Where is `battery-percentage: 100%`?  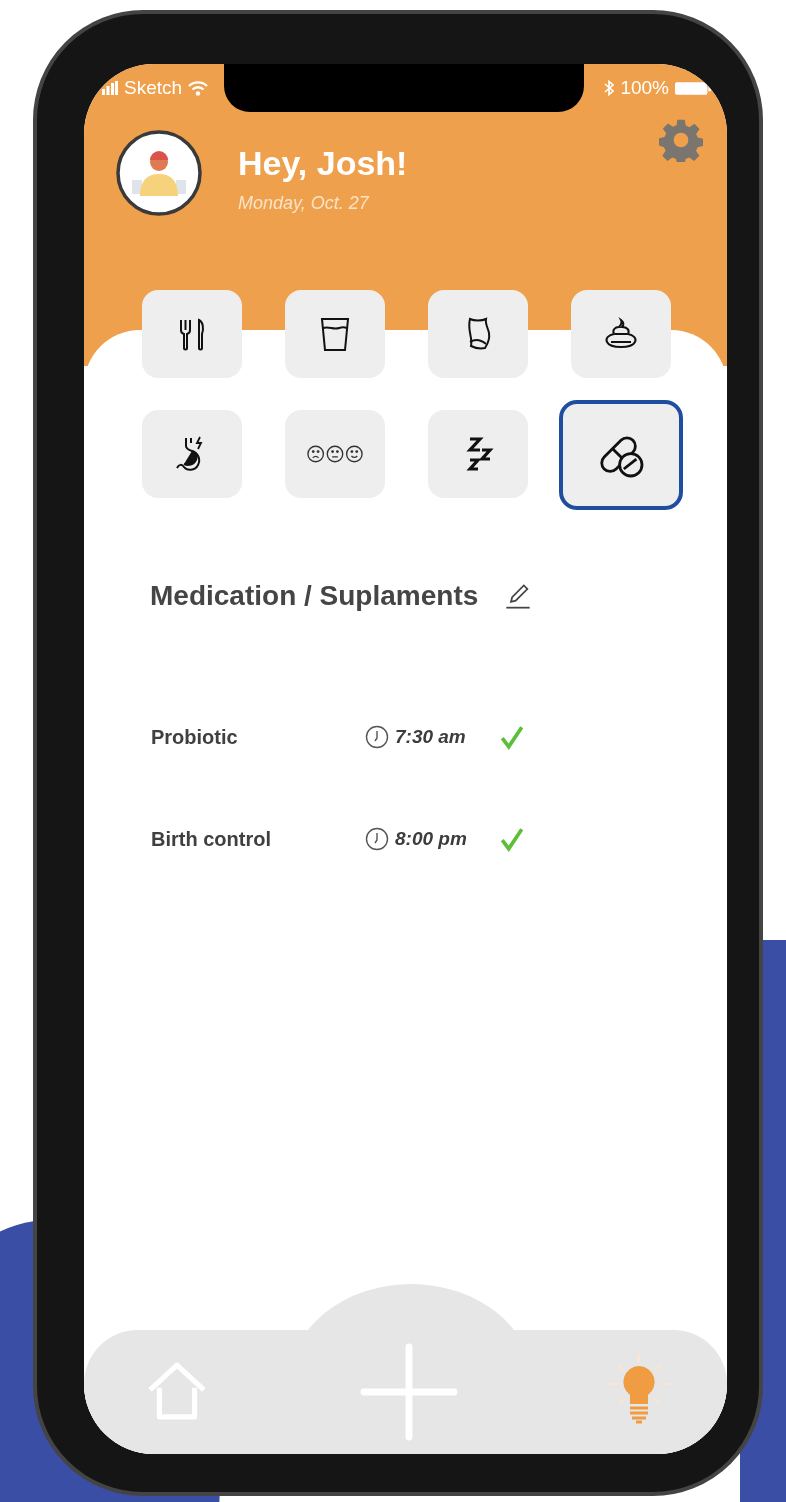 battery-percentage: 100% is located at coordinates (644, 88).